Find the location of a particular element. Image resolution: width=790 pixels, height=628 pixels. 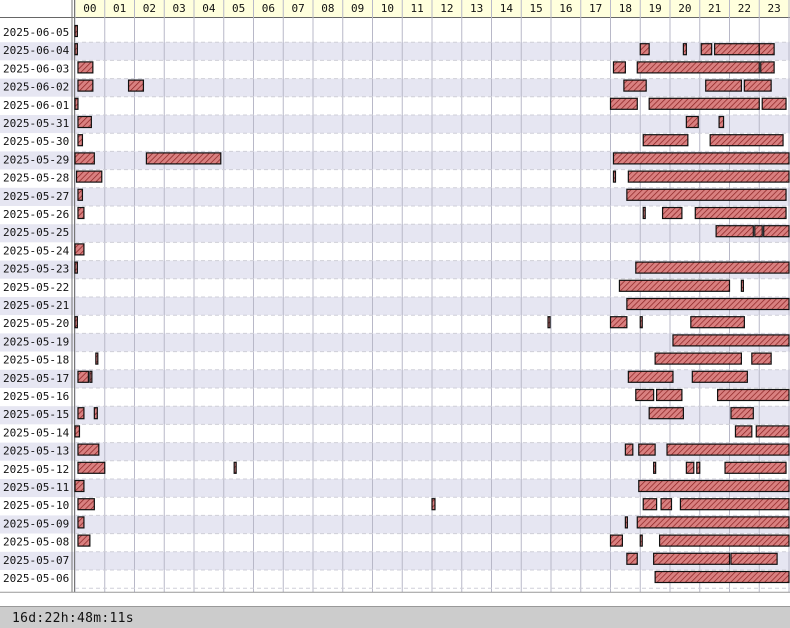

hour-tick-label: 03 is located at coordinates (179, 8).